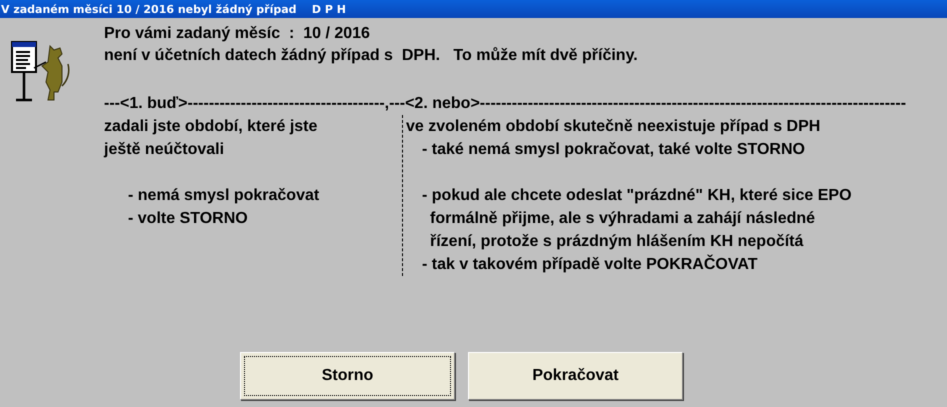 Image resolution: width=947 pixels, height=407 pixels. Describe the element at coordinates (173, 9) in the screenshot. I see `window-title: V zadaném měsíci 10 / 2016 nebyl žádný případ D P H` at that location.